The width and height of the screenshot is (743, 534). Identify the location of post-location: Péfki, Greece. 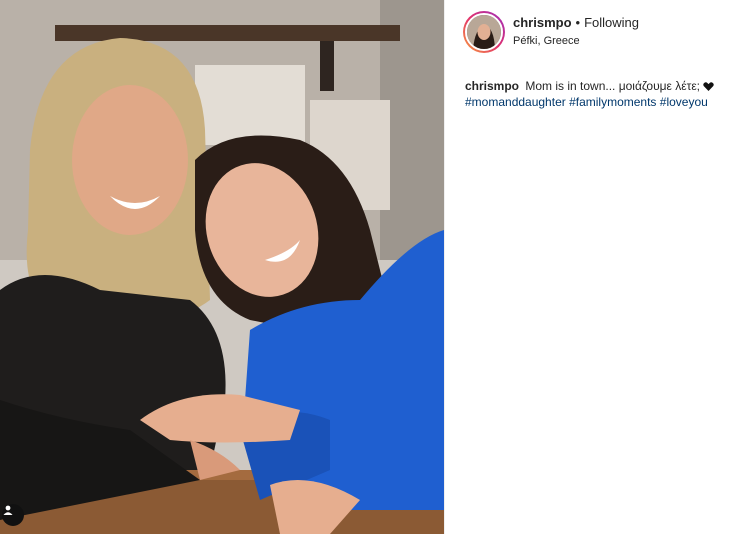
(576, 41).